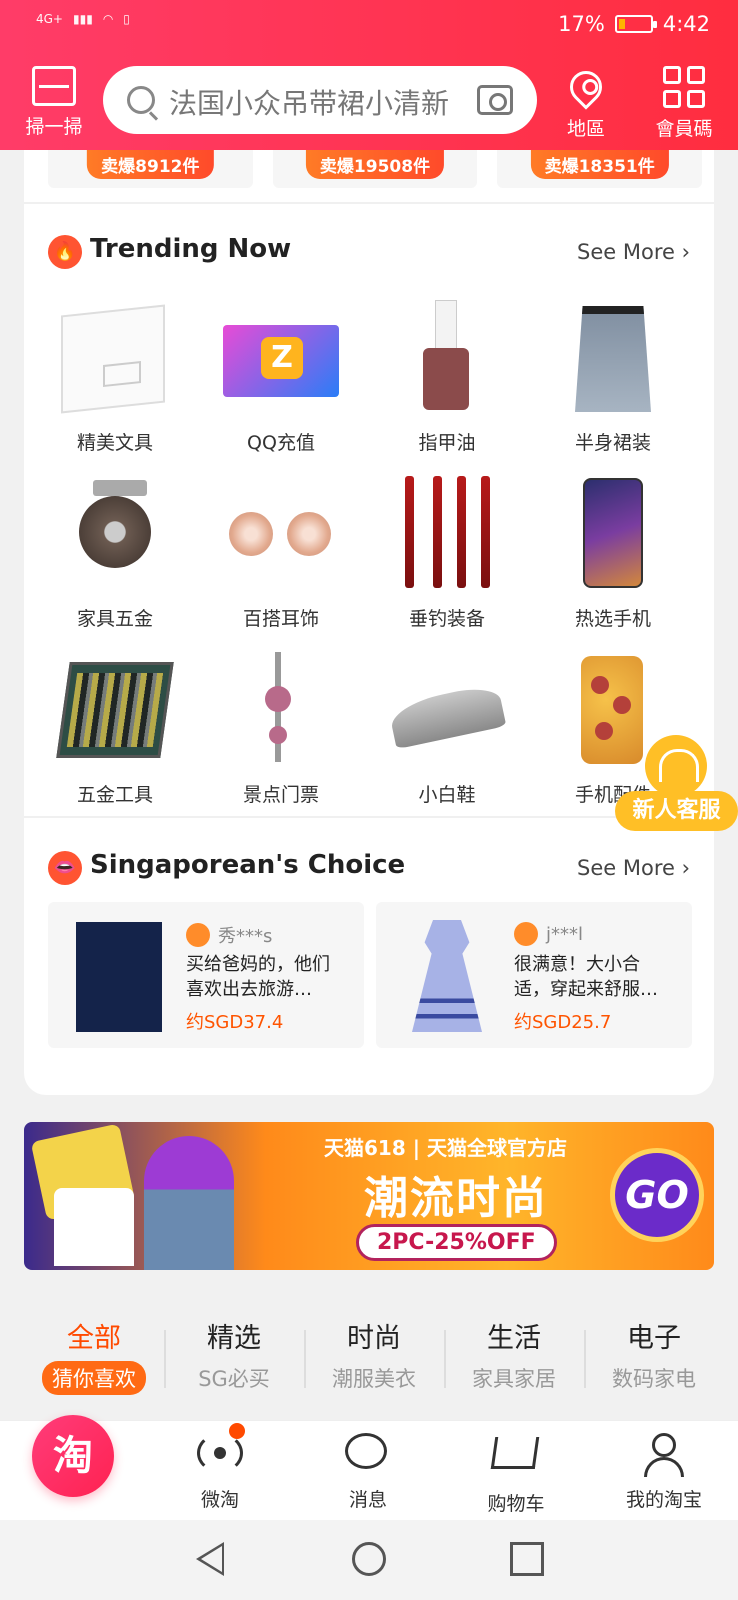 Image resolution: width=738 pixels, height=1600 pixels. I want to click on trending-item-label: 热选手机, so click(612, 619).